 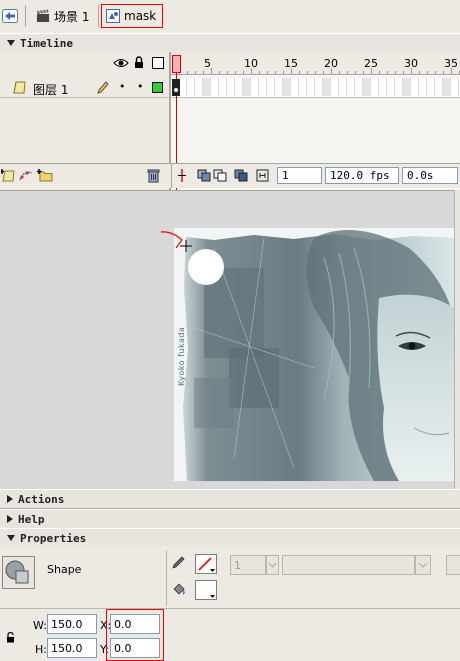 I want to click on stroke-style-select, so click(x=348, y=565).